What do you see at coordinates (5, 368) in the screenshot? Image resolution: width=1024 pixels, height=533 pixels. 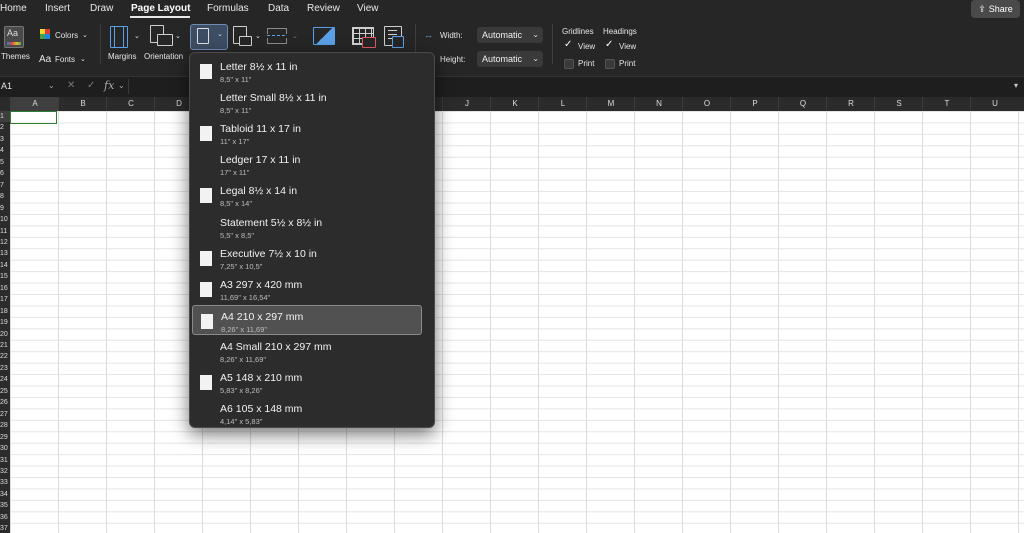 I see `row-header-23: 23` at bounding box center [5, 368].